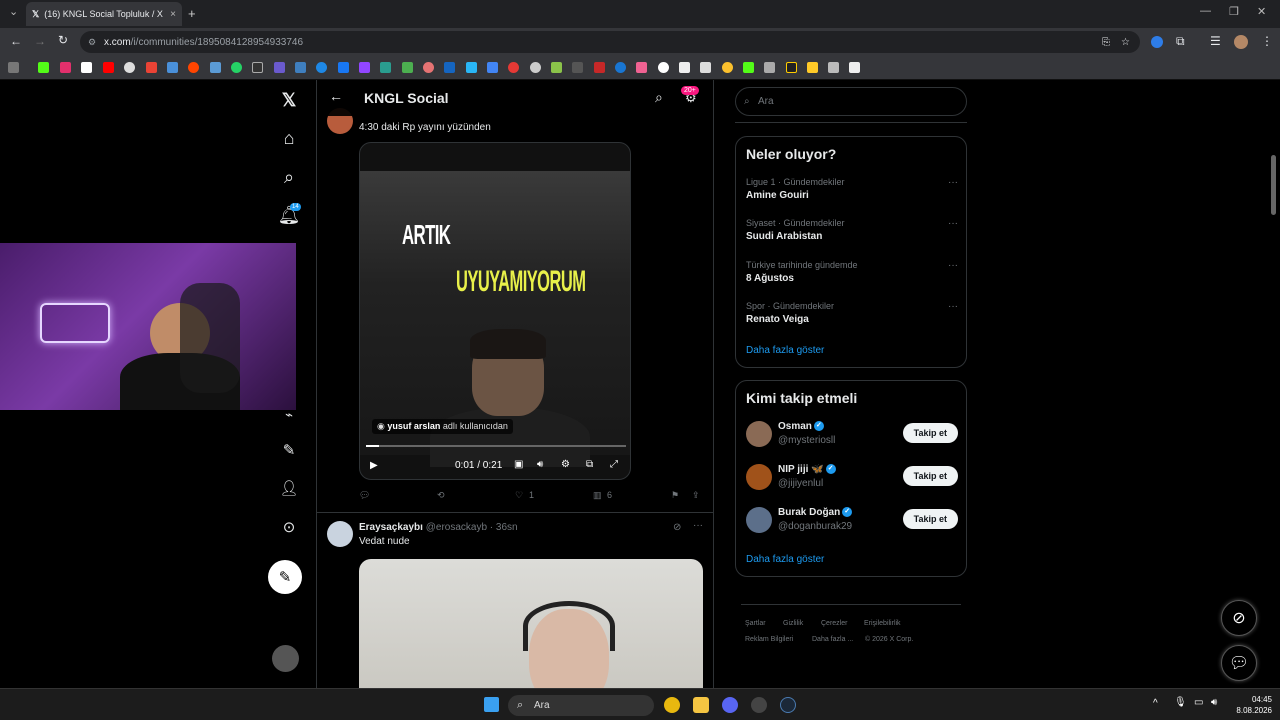  Describe the element at coordinates (289, 450) in the screenshot. I see `lists-icon: ✎` at that location.